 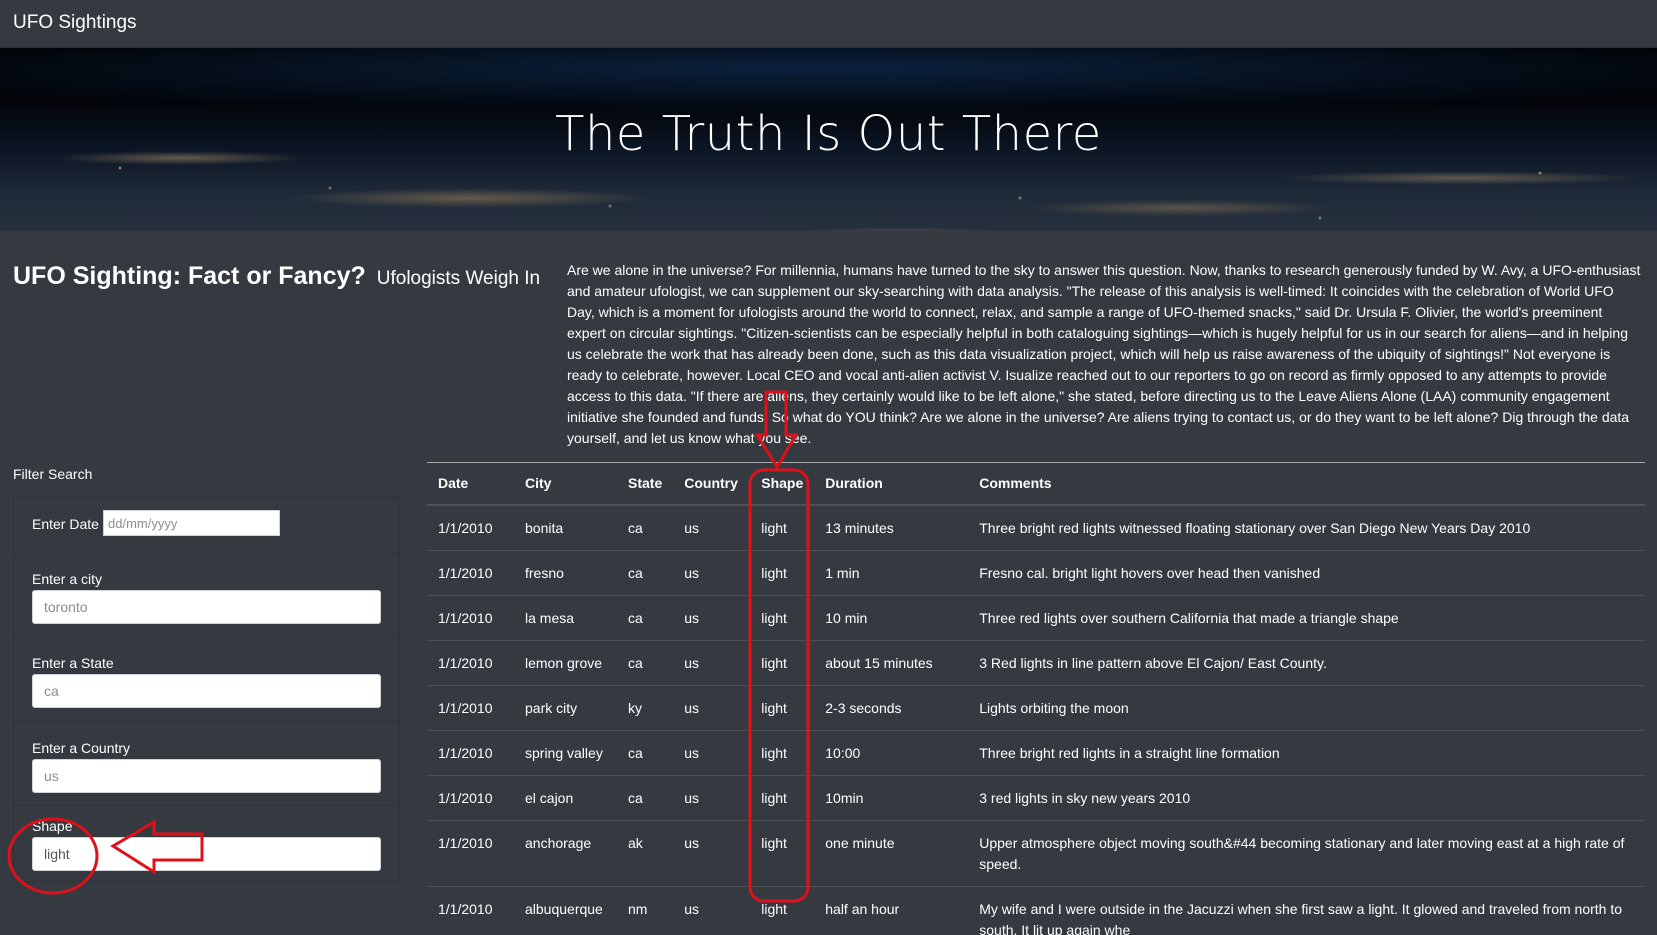 What do you see at coordinates (891, 707) in the screenshot?
I see `cell-duration: 2-3 seconds` at bounding box center [891, 707].